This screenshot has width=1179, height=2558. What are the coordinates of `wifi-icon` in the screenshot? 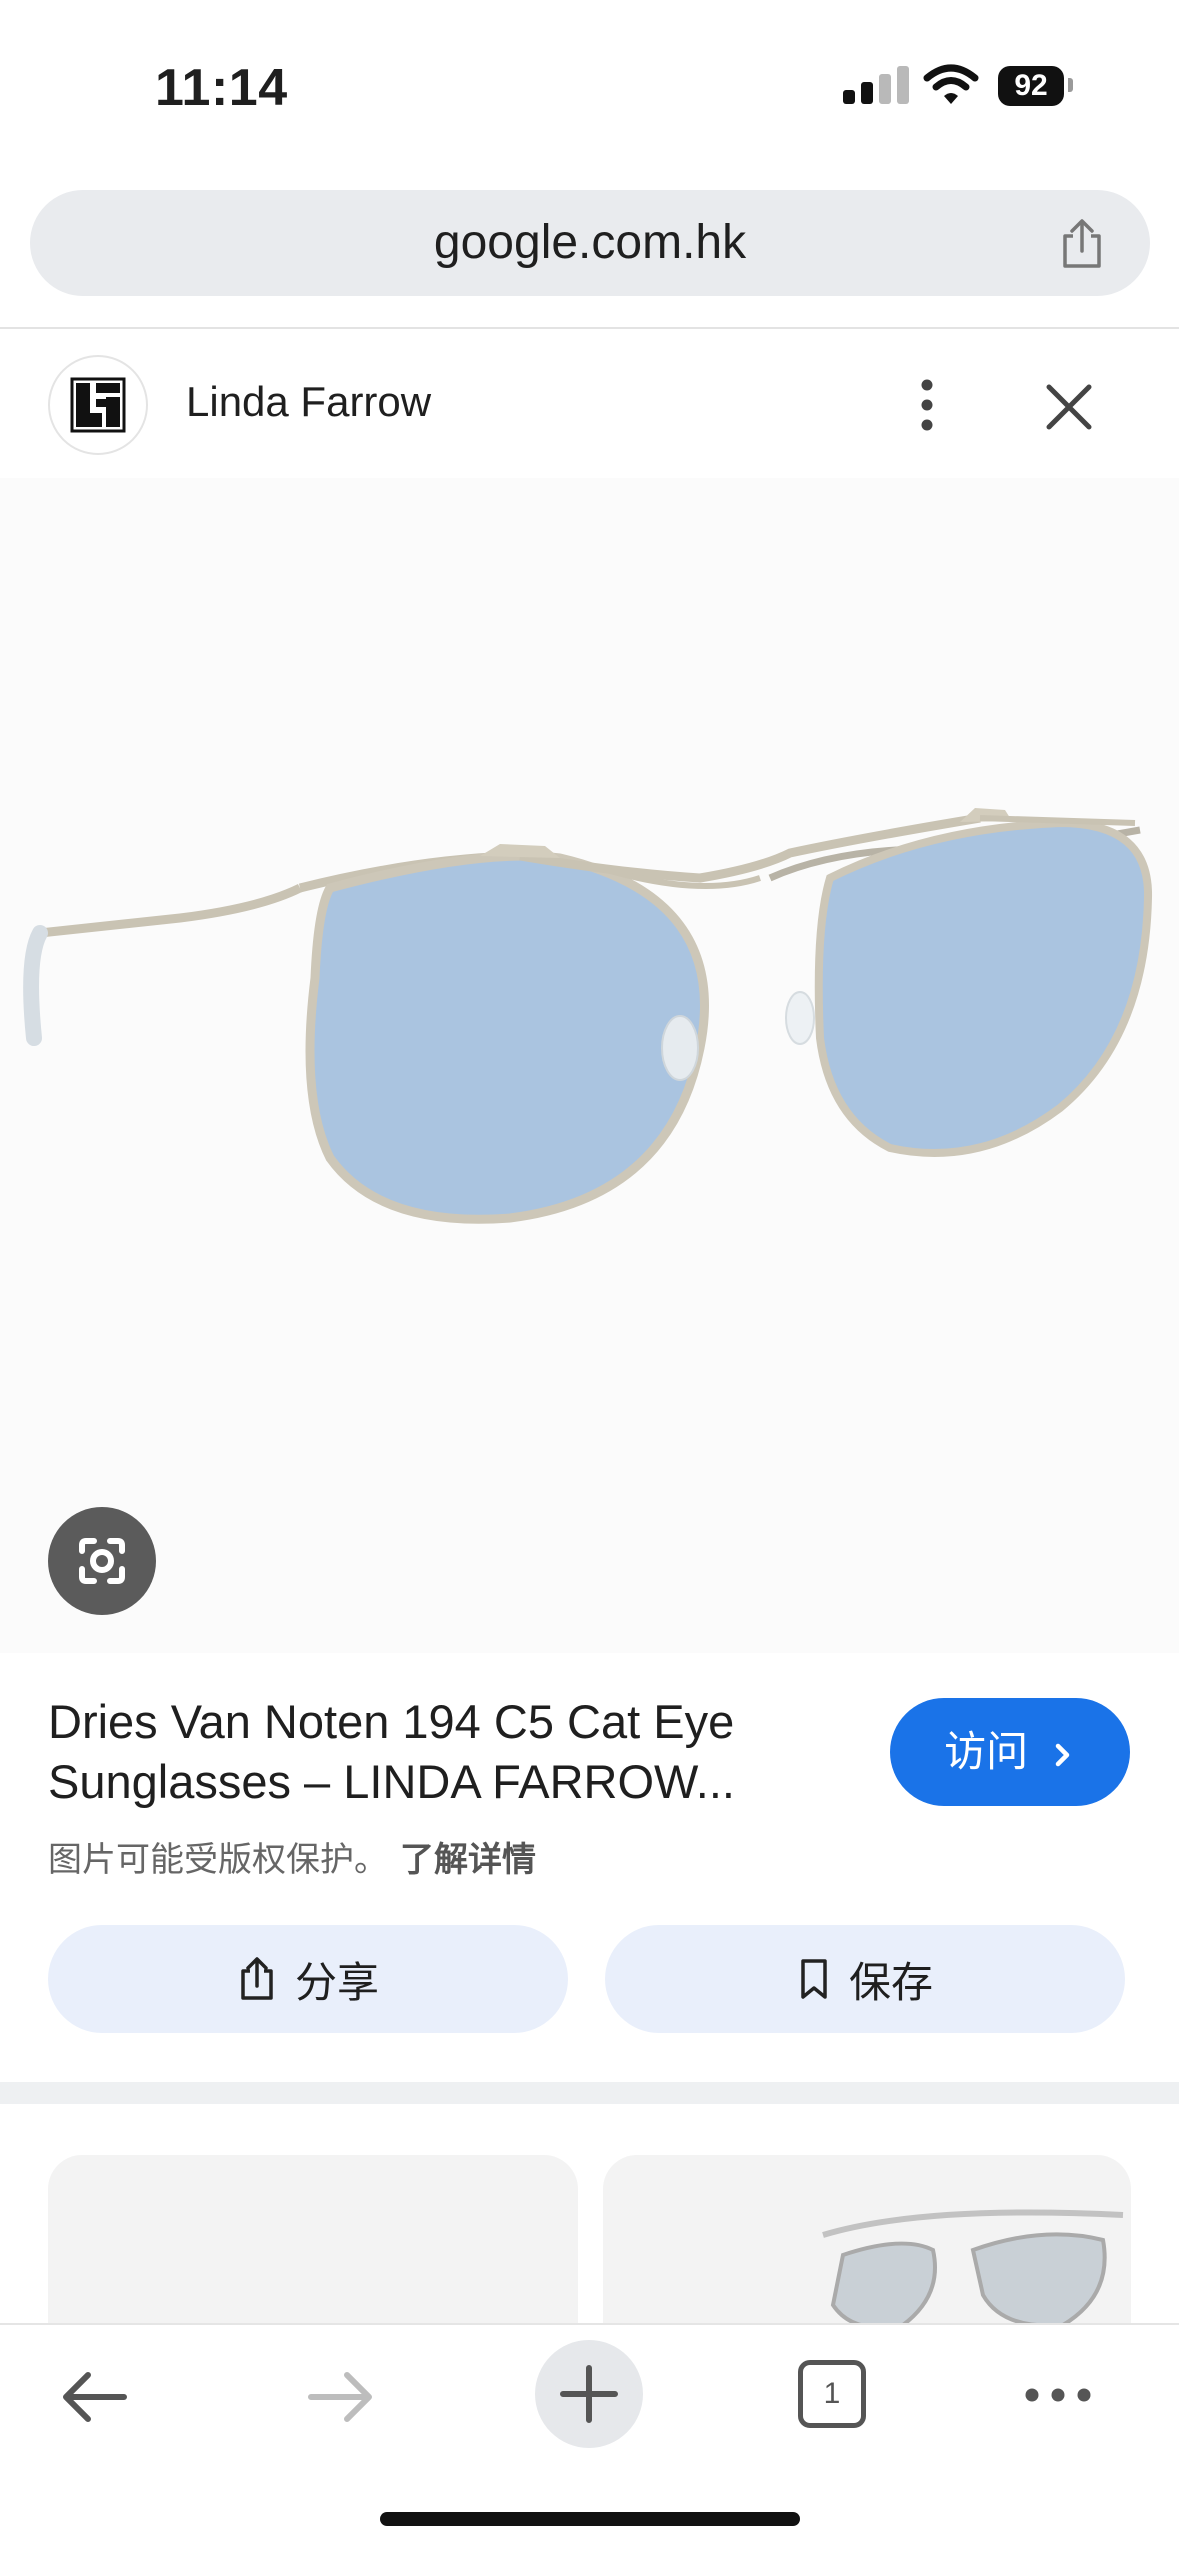 It's located at (951, 84).